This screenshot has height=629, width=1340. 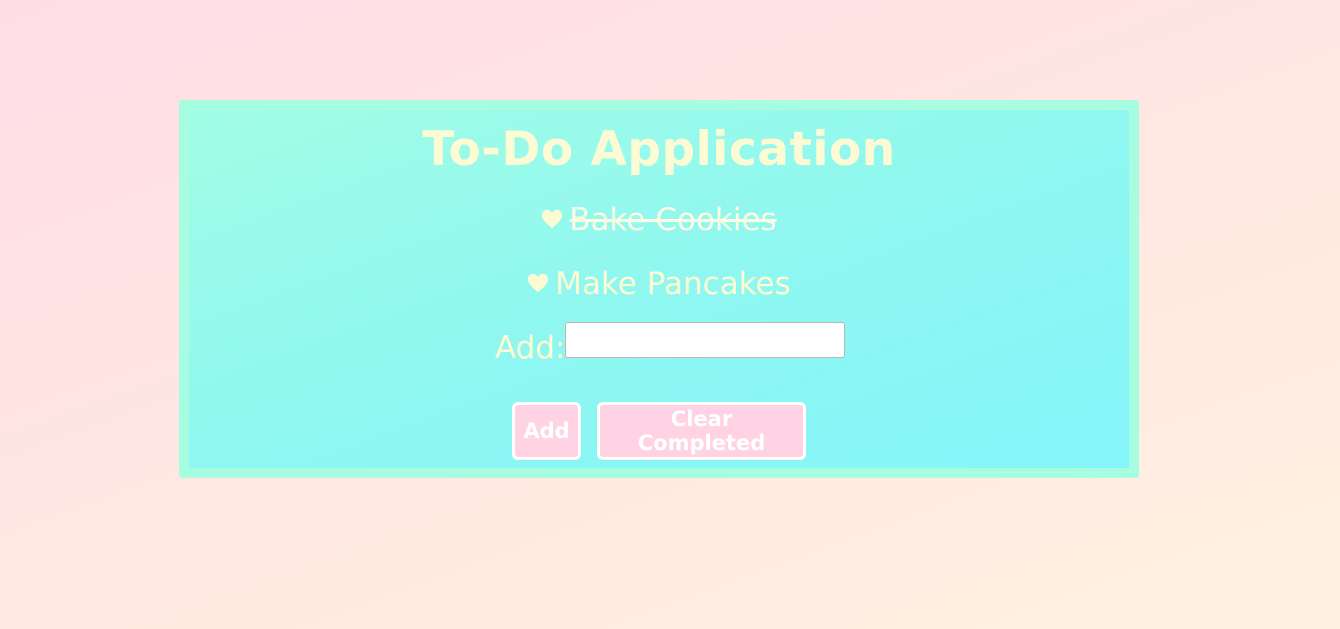 I want to click on todo-text: Bake Cookies, so click(x=673, y=220).